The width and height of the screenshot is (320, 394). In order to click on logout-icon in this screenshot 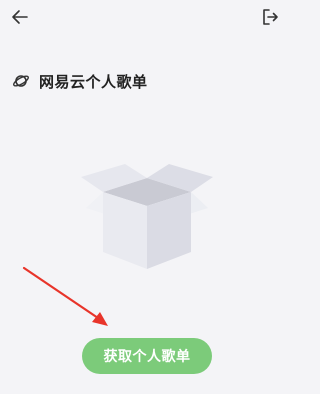, I will do `click(270, 17)`.